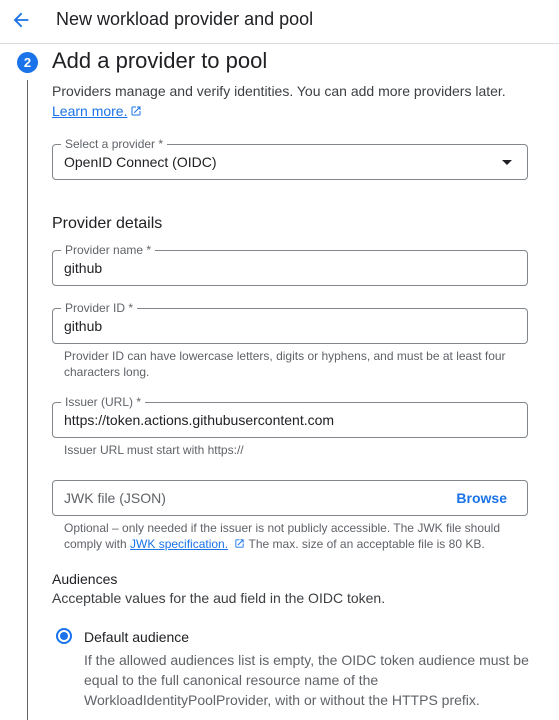 Image resolution: width=559 pixels, height=720 pixels. I want to click on issuer-url-hint: Issuer URL must start with https://, so click(154, 450).